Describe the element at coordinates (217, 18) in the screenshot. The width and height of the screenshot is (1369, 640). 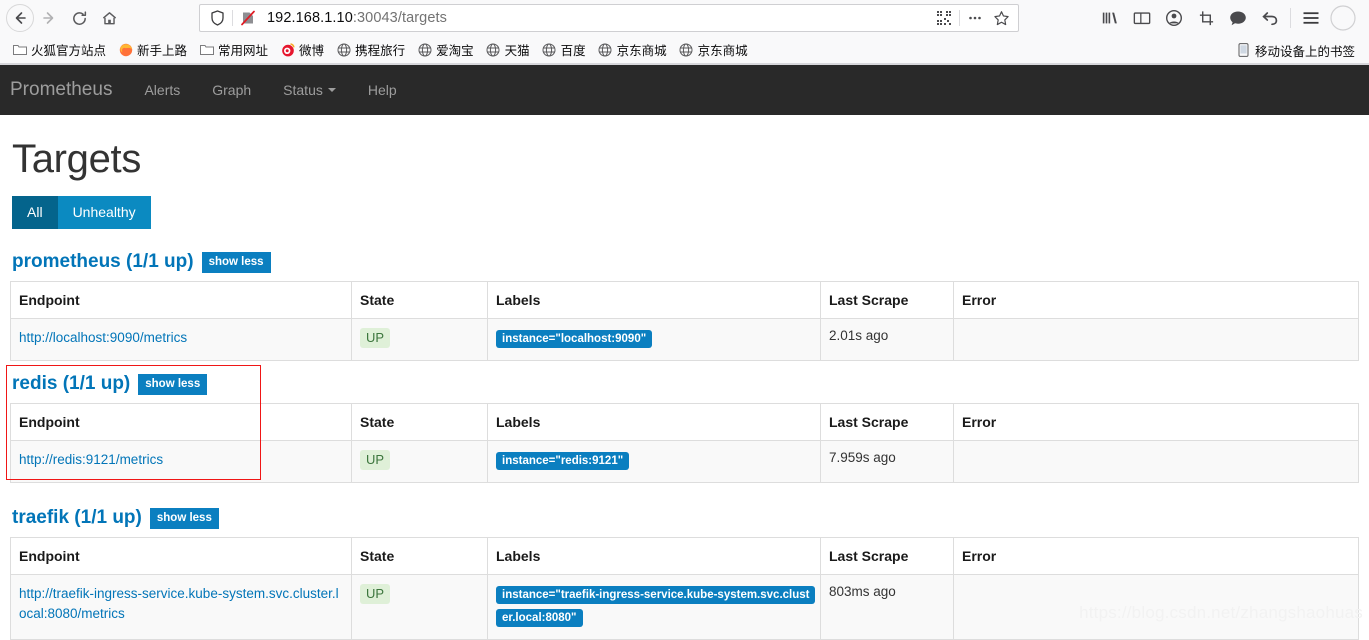
I see `shield-icon` at that location.